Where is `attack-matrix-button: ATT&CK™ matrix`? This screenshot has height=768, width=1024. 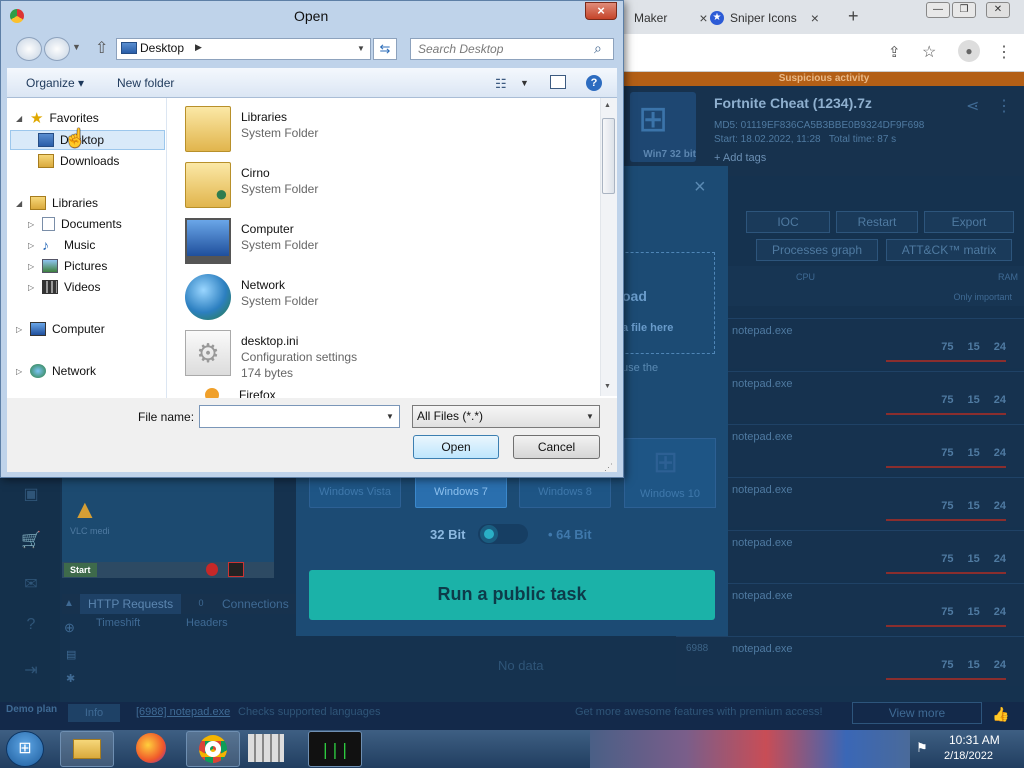
attack-matrix-button: ATT&CK™ matrix is located at coordinates (949, 250).